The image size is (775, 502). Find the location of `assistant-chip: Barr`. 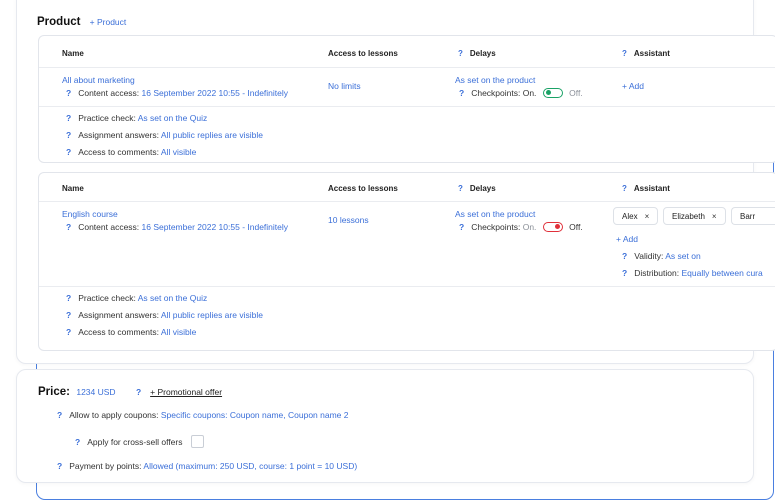

assistant-chip: Barr is located at coordinates (753, 216).